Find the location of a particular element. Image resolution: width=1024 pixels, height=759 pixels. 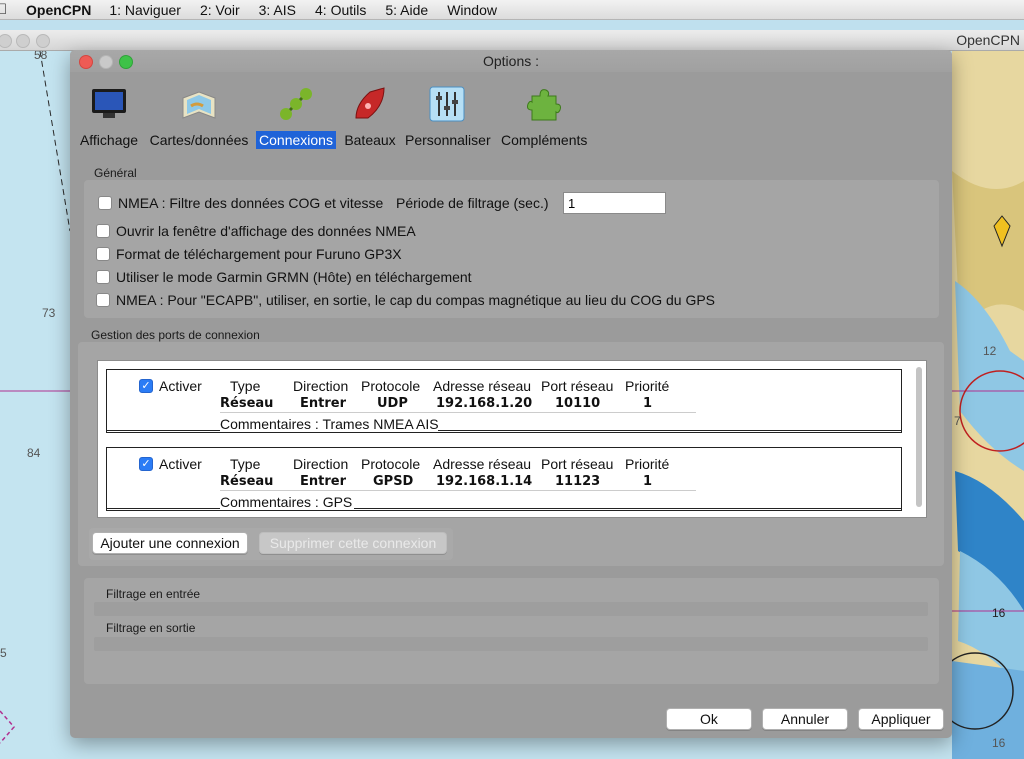

output-filter-bar is located at coordinates (511, 644).